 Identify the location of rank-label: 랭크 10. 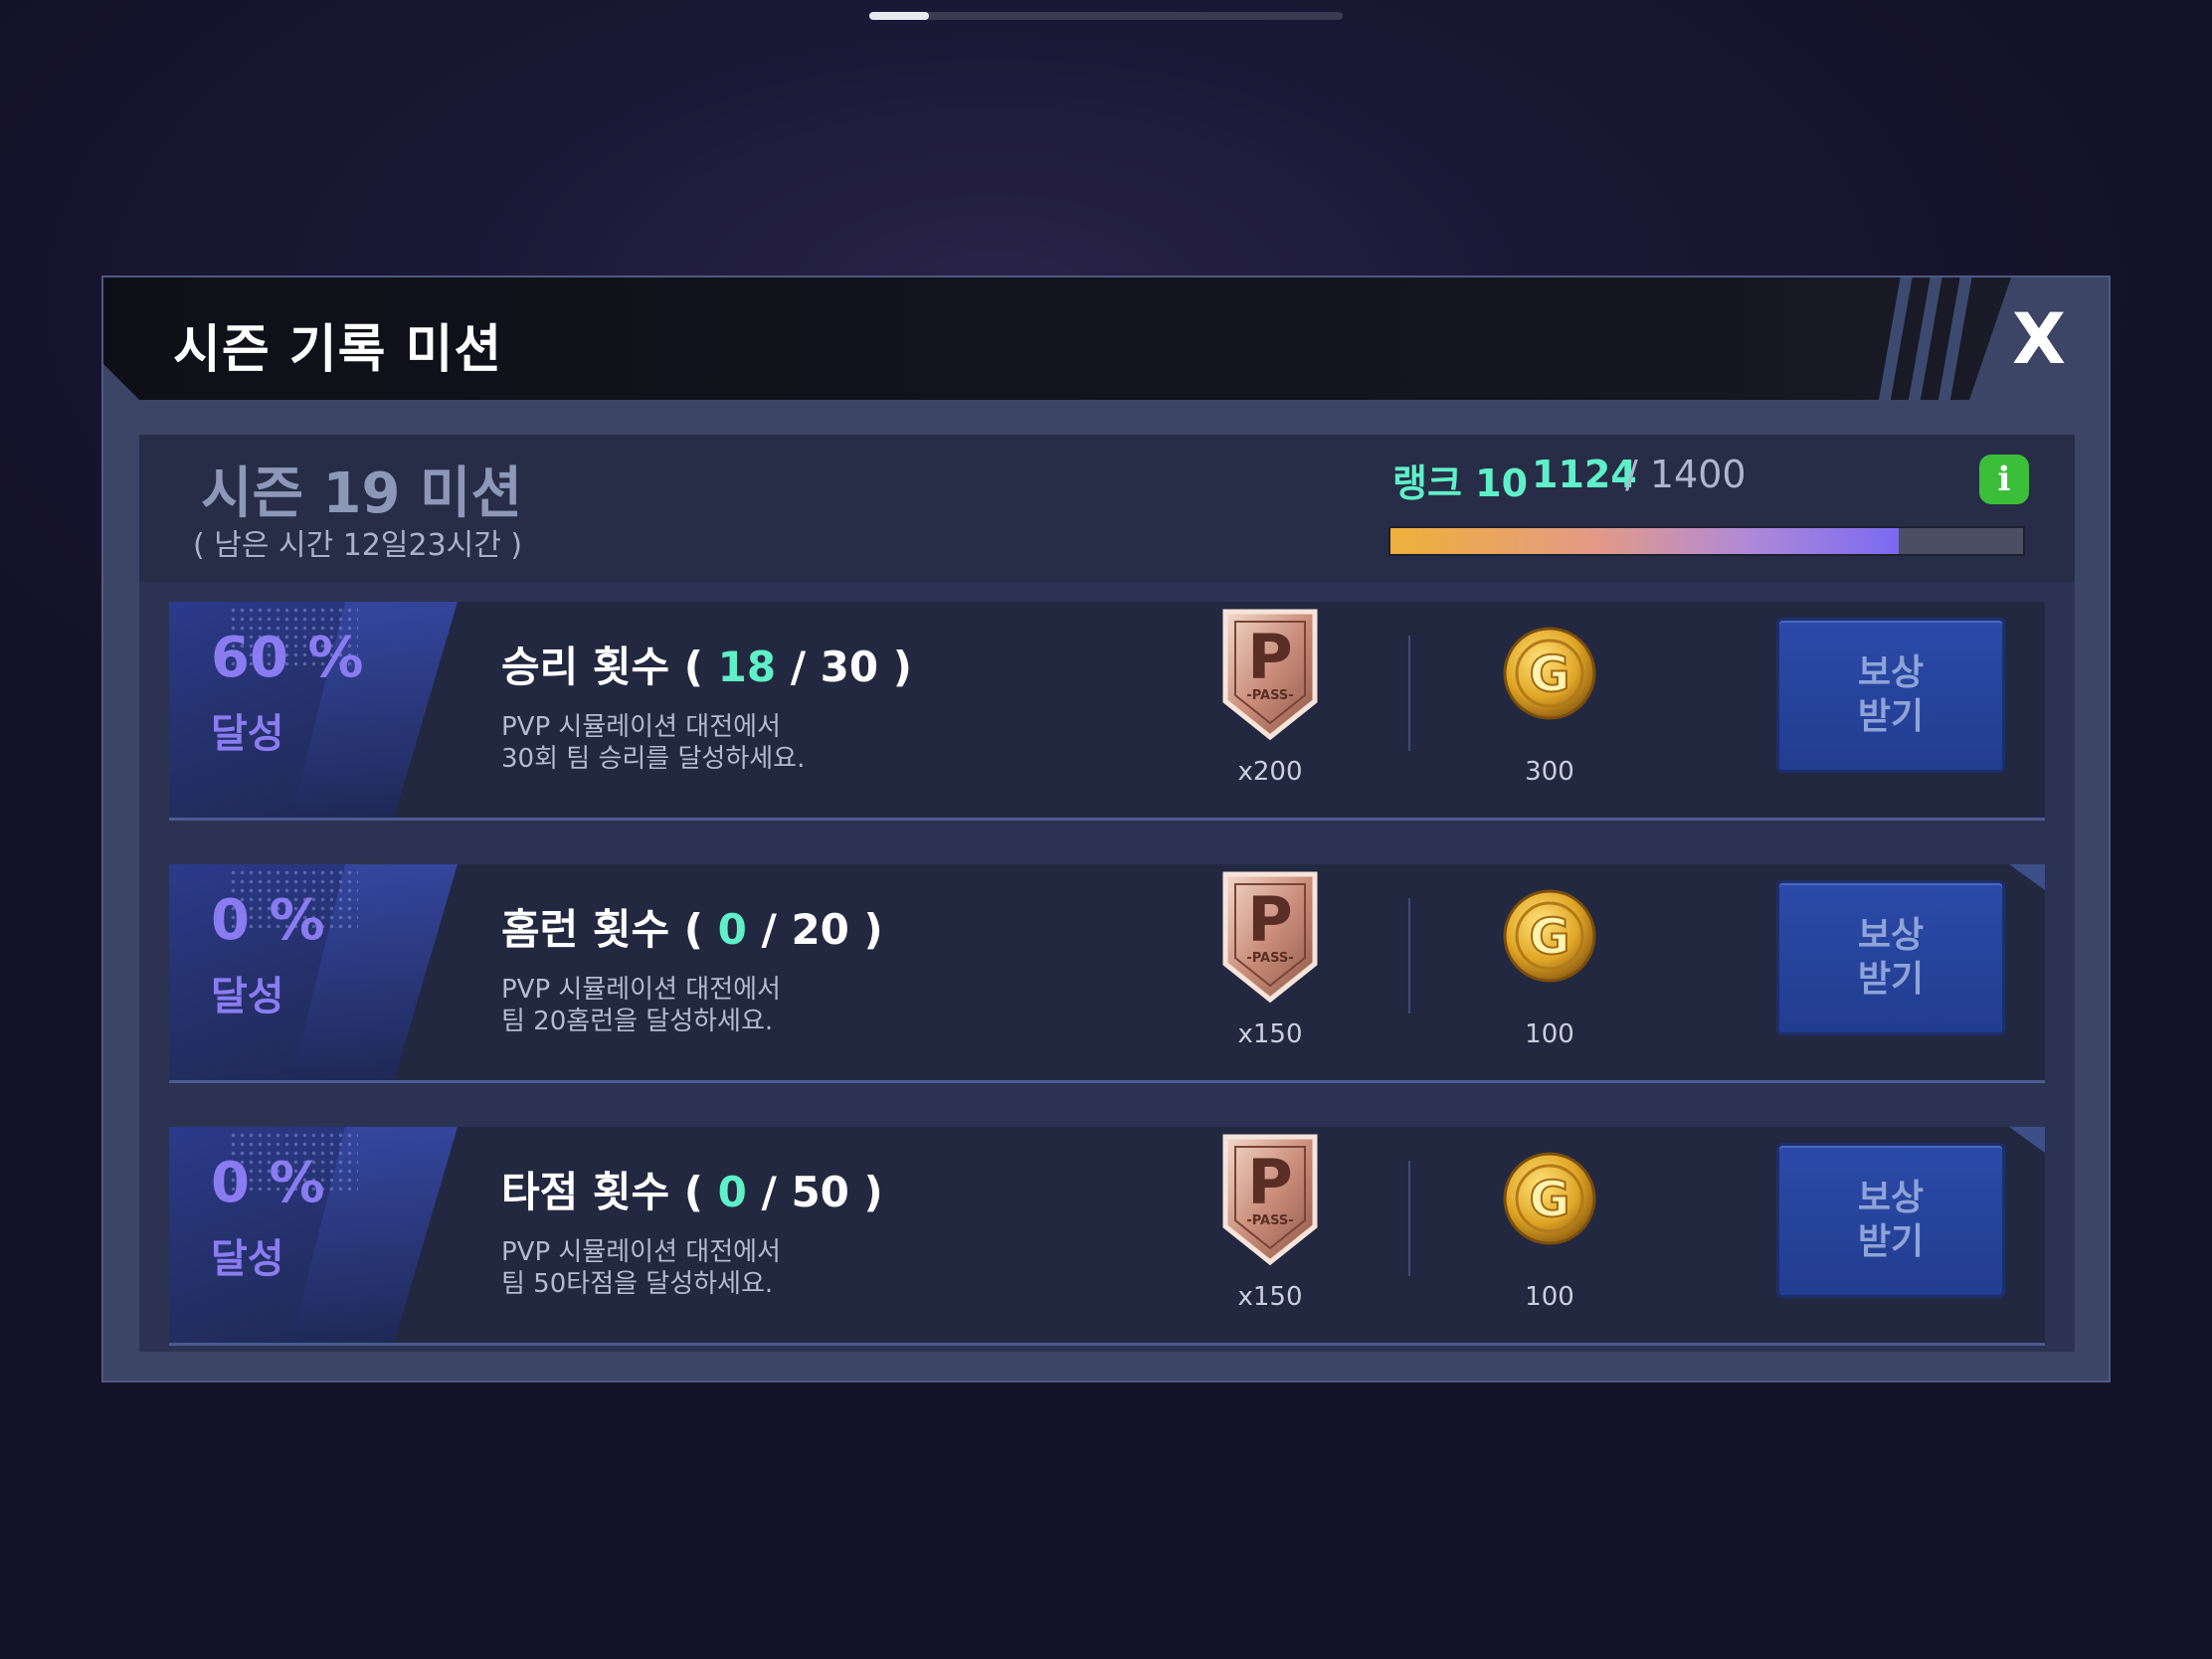
(1460, 483).